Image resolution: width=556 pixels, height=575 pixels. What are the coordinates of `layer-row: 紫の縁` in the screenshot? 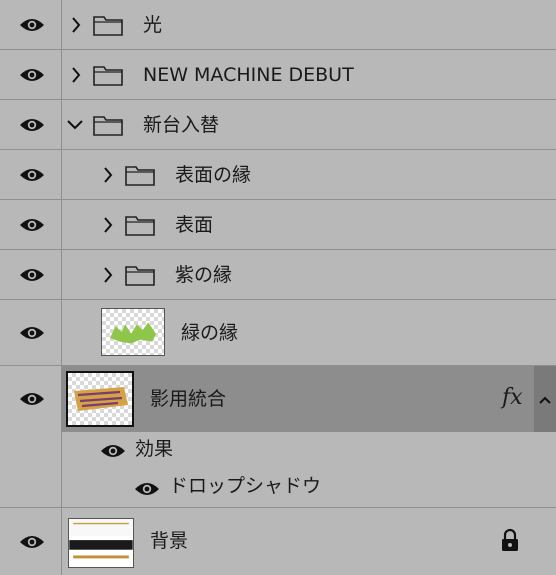 It's located at (278, 275).